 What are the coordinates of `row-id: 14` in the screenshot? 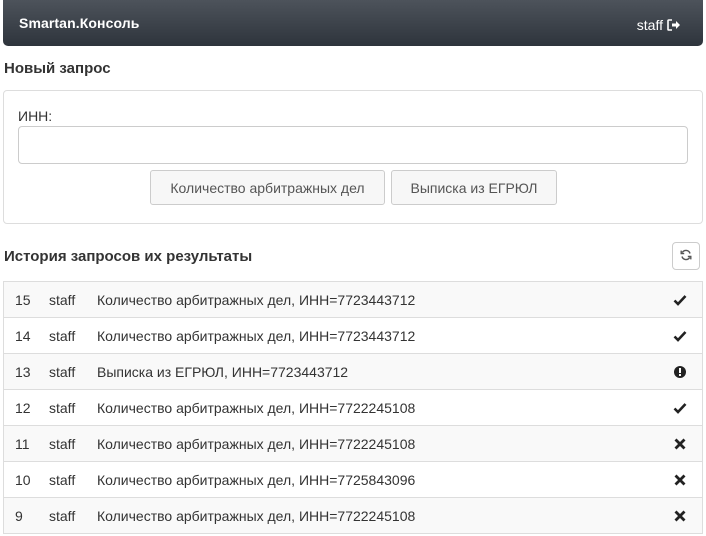 It's located at (23, 336).